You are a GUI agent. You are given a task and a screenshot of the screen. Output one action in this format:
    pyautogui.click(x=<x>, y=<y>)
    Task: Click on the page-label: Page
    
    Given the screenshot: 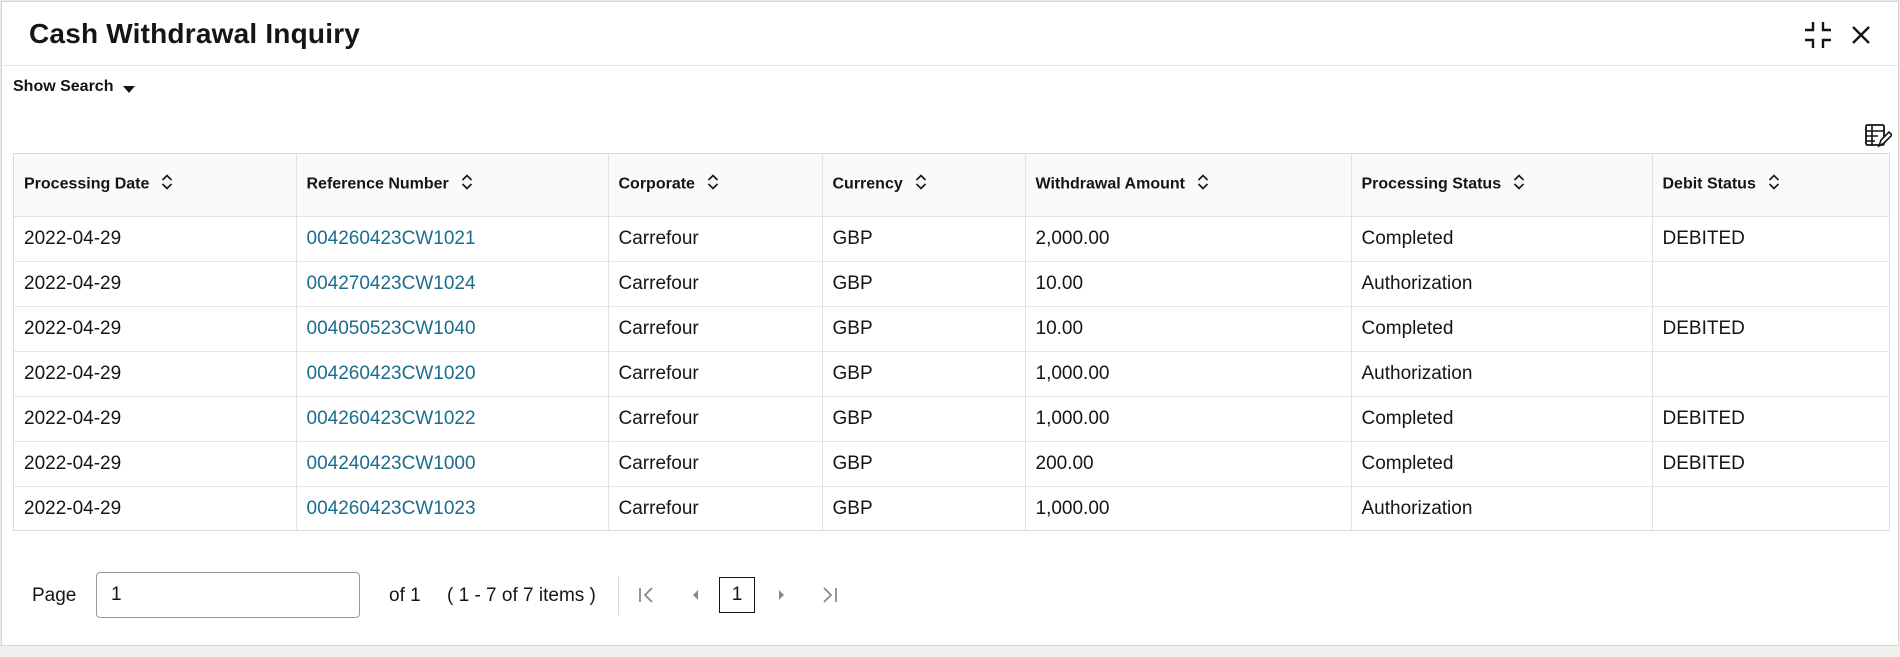 What is the action you would take?
    pyautogui.click(x=54, y=595)
    